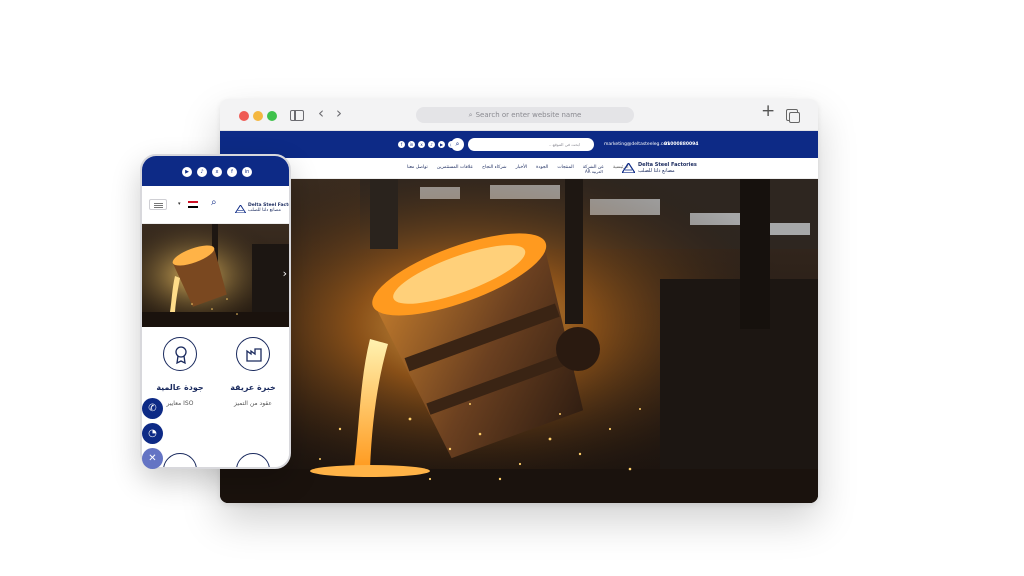  I want to click on feature-card-quality: جودة عالمية معايير ISO, so click(180, 372).